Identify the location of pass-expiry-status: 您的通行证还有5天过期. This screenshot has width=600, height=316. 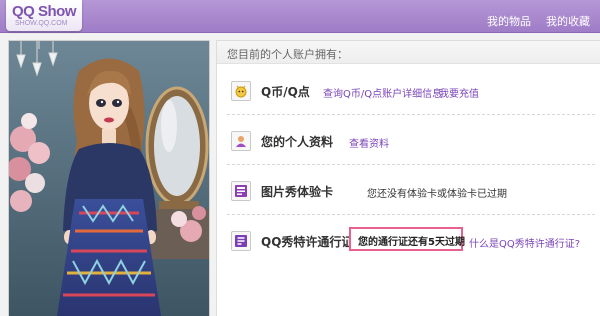
(411, 242).